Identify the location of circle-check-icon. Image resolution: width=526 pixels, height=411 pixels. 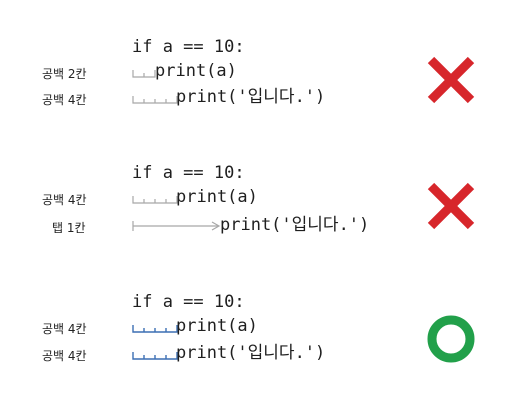
(451, 339).